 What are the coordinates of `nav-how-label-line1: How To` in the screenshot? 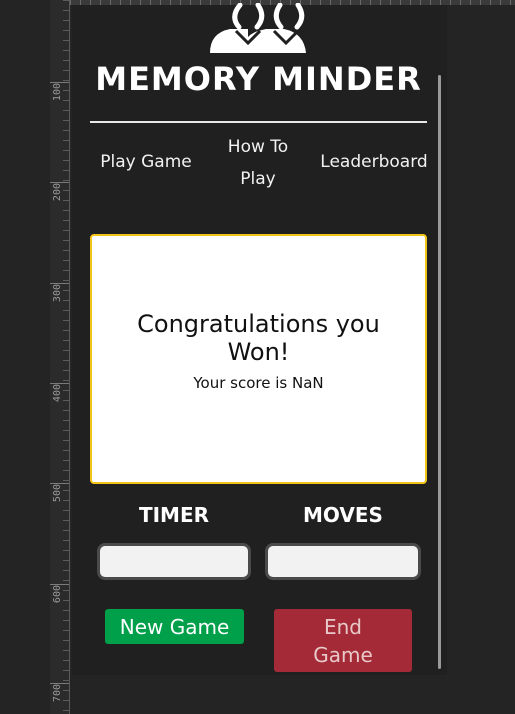 It's located at (258, 147).